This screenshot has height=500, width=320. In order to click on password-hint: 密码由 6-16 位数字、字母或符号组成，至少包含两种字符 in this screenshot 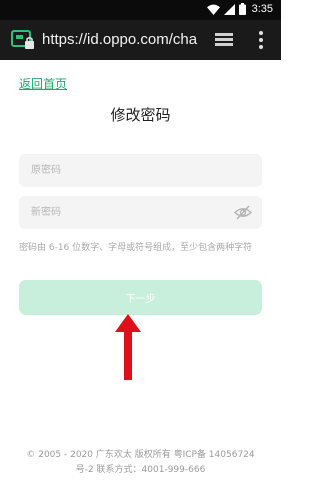, I will do `click(136, 248)`.